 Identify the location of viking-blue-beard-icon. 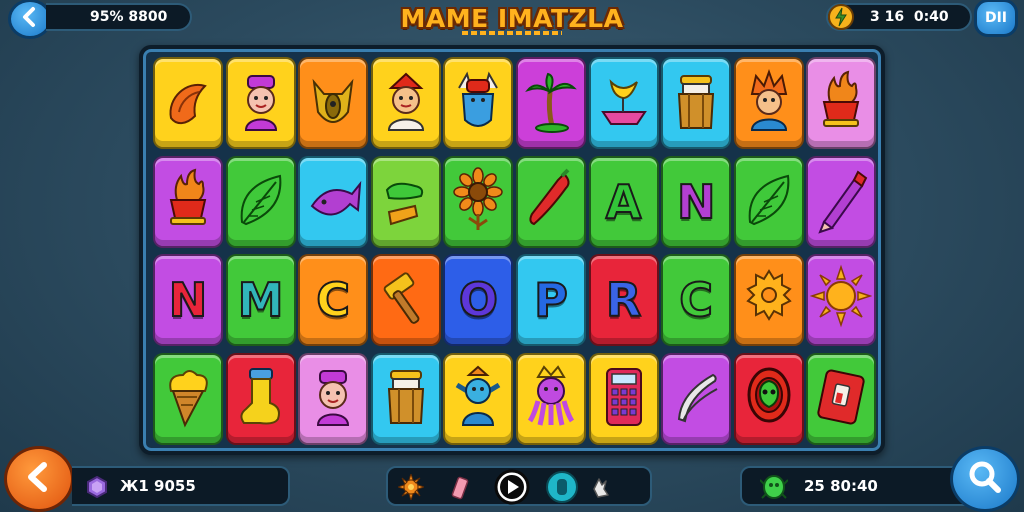
(478, 103).